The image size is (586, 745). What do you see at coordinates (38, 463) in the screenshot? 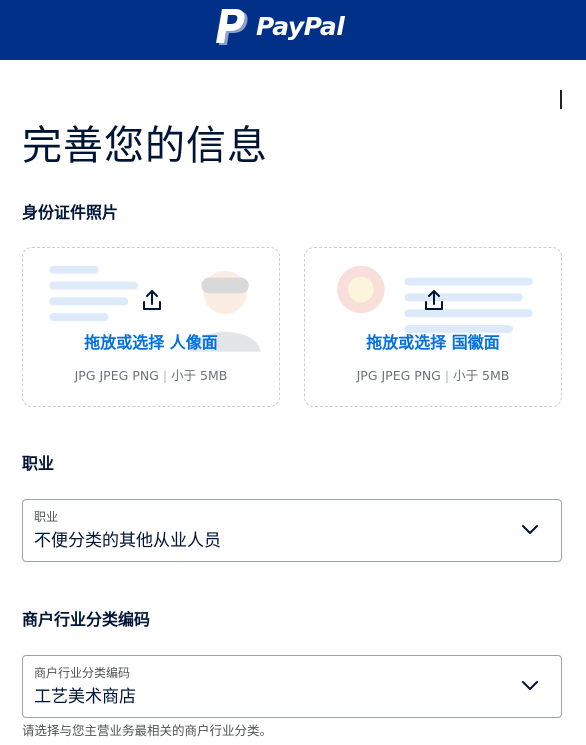
I see `occupation-section-title: 职业` at bounding box center [38, 463].